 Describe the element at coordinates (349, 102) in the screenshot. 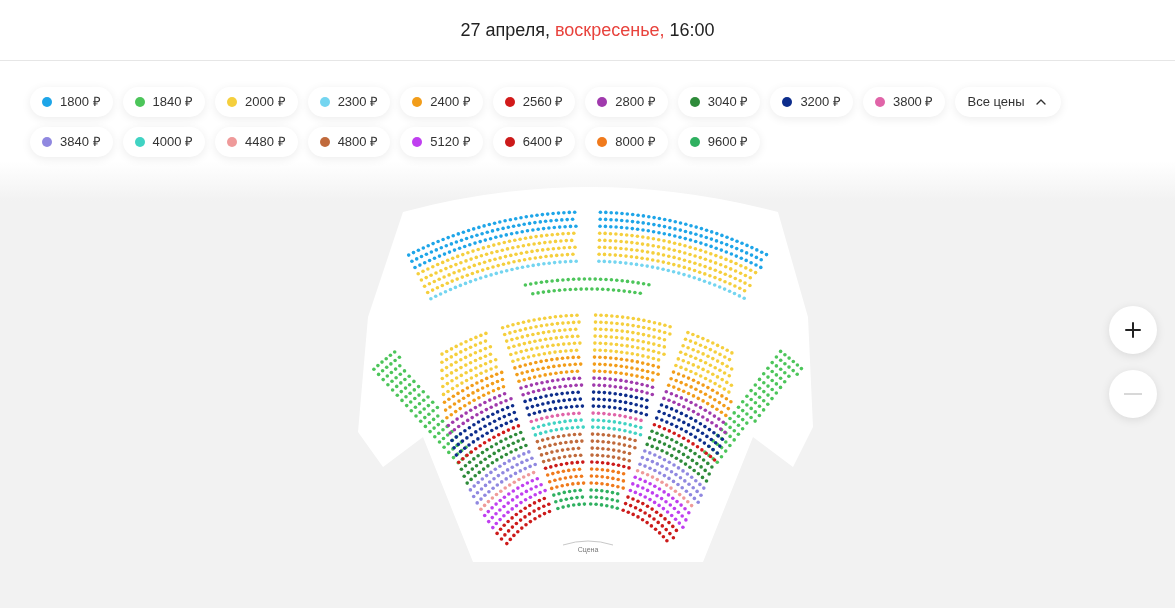

I see `price-filter-chip: 2300 ₽` at that location.